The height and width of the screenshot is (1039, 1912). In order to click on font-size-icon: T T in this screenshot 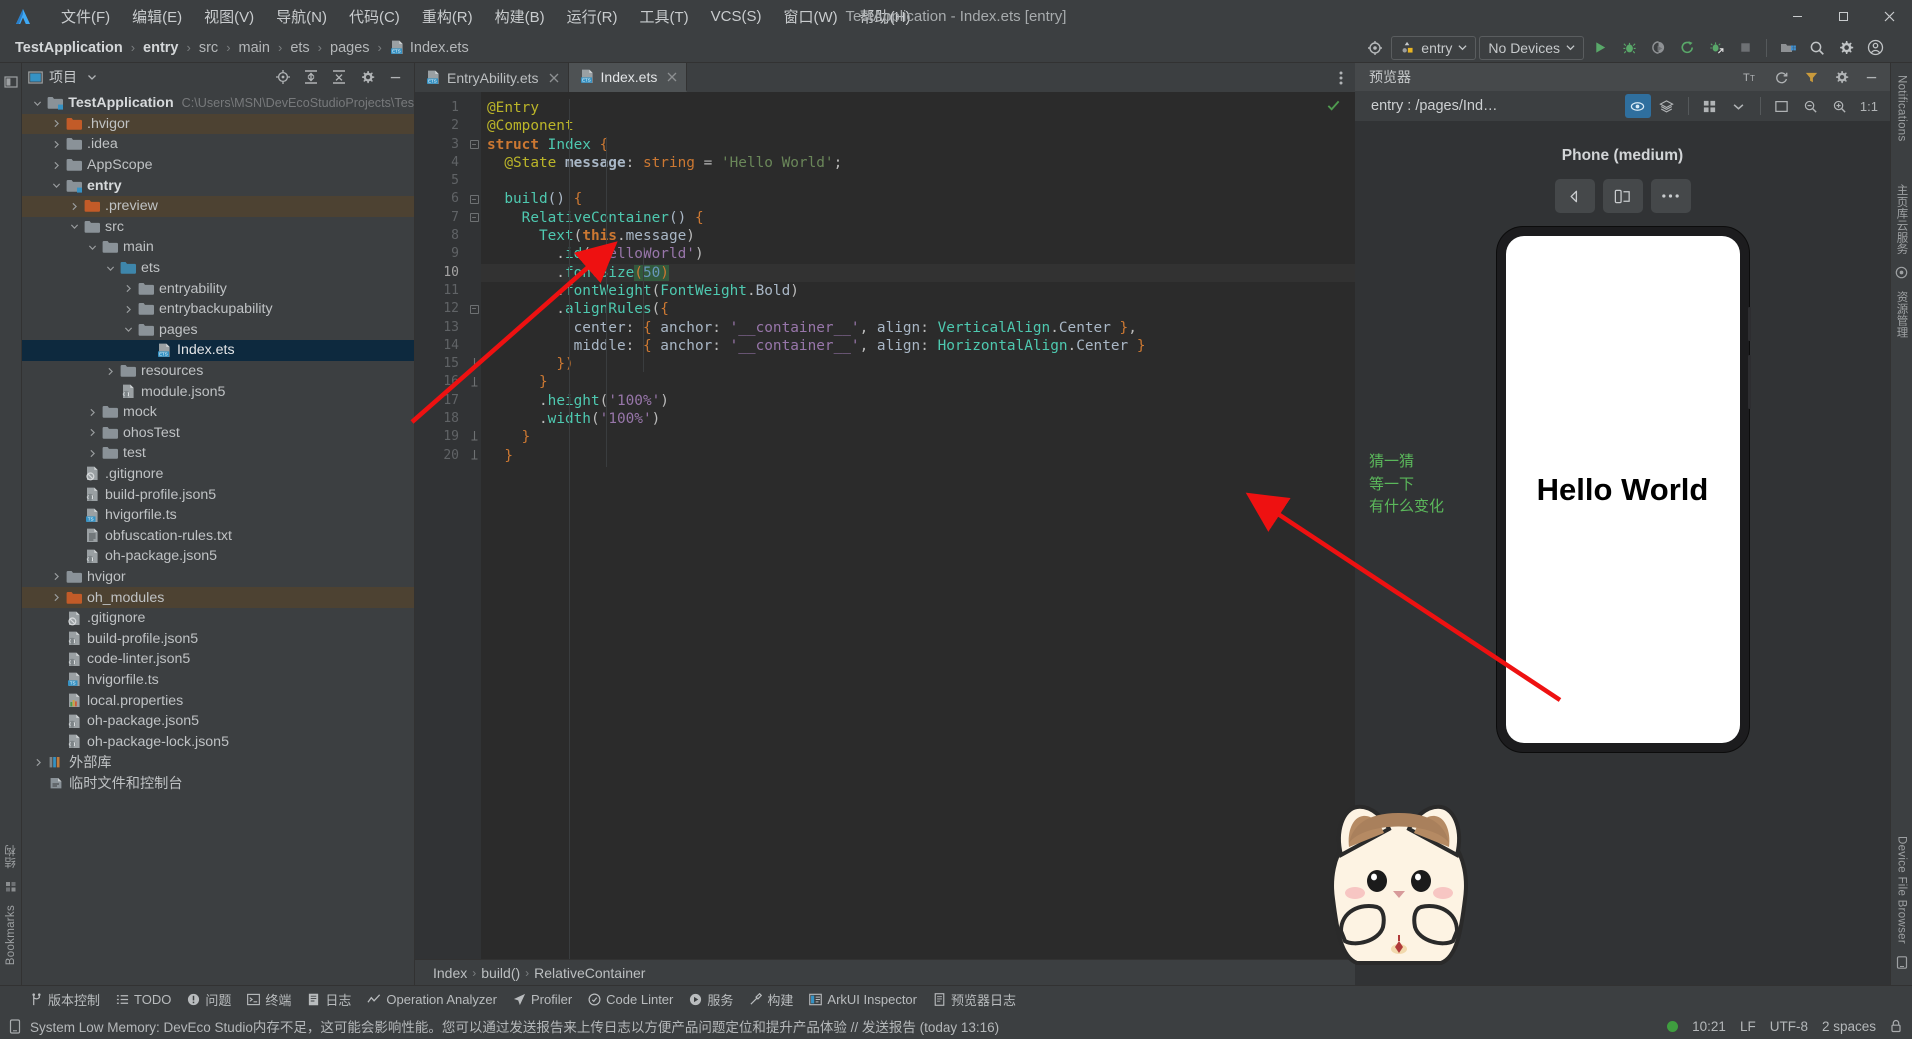, I will do `click(1751, 77)`.